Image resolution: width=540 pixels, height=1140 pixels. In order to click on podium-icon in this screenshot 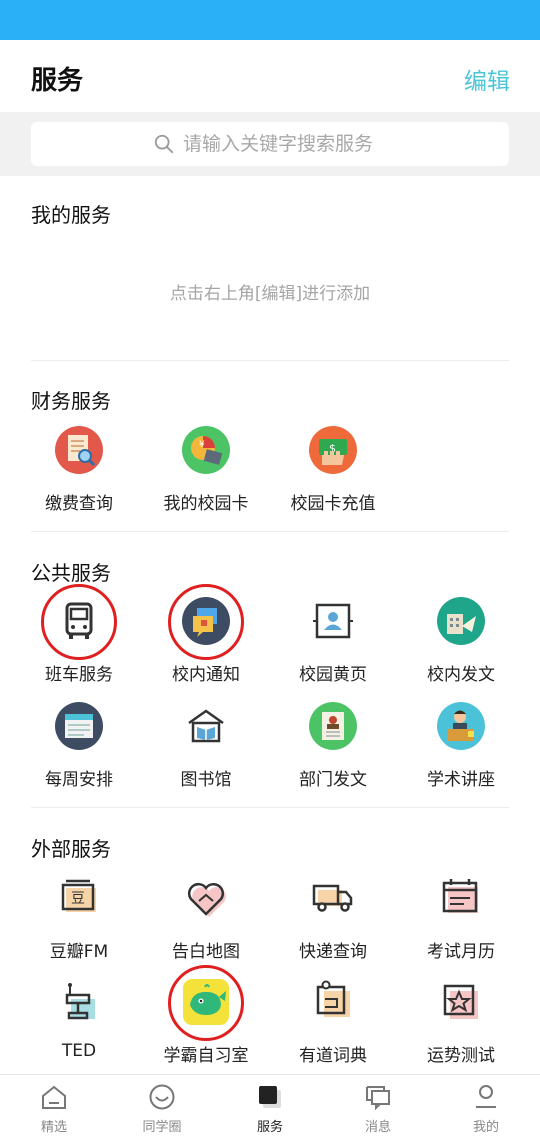, I will do `click(80, 1001)`.